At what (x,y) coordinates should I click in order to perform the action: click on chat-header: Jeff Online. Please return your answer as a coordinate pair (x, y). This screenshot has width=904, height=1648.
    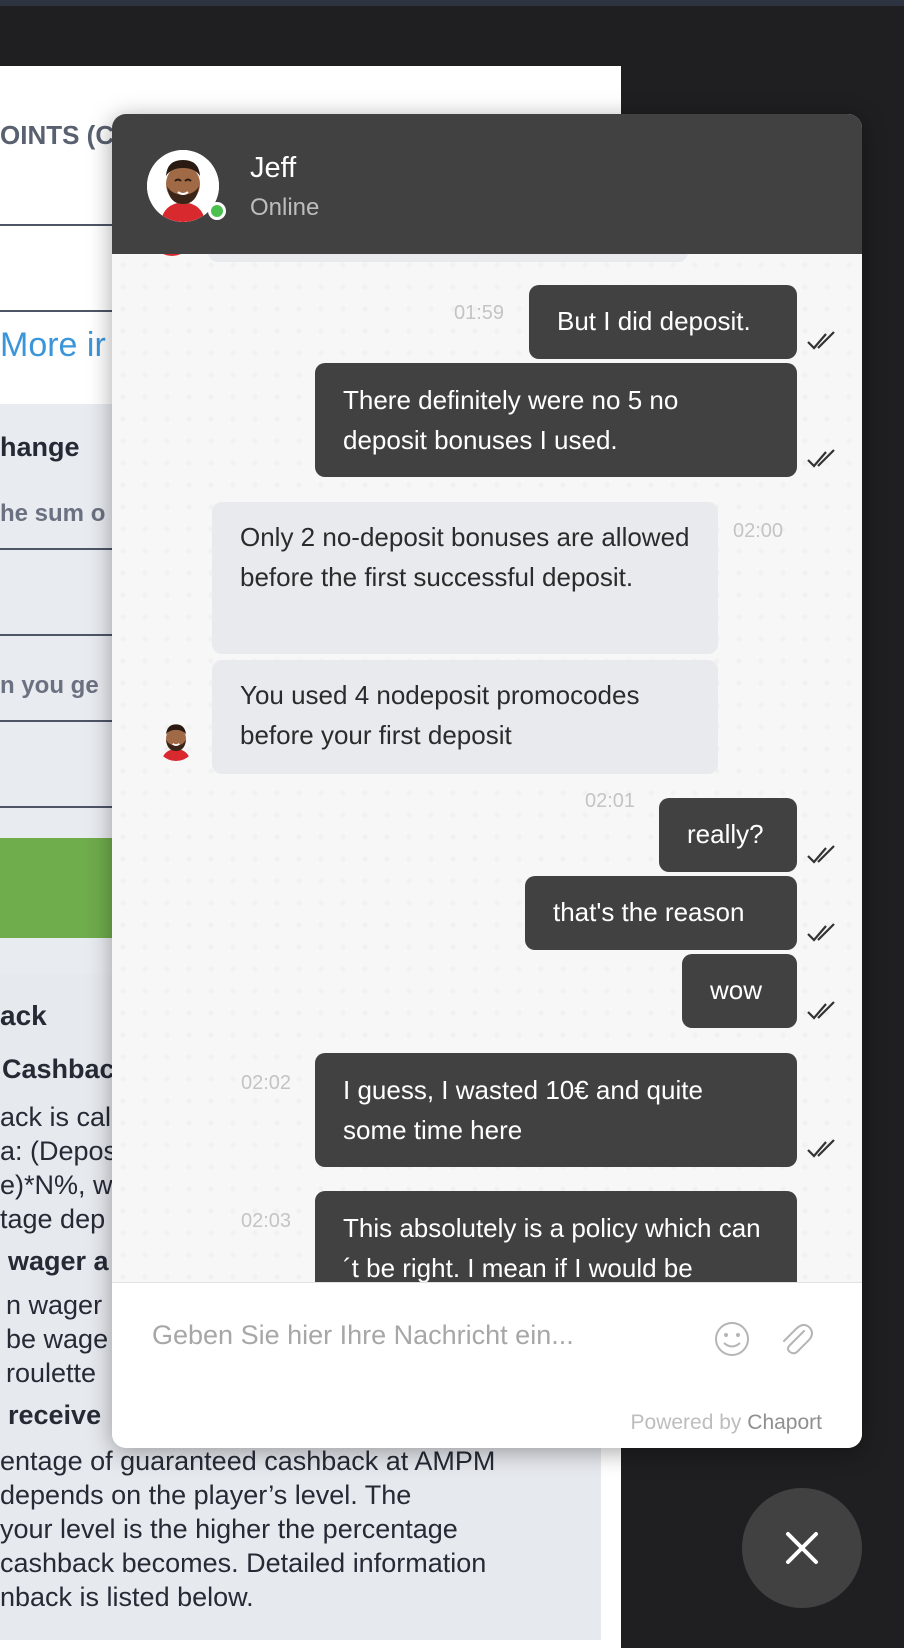
    Looking at the image, I should click on (487, 184).